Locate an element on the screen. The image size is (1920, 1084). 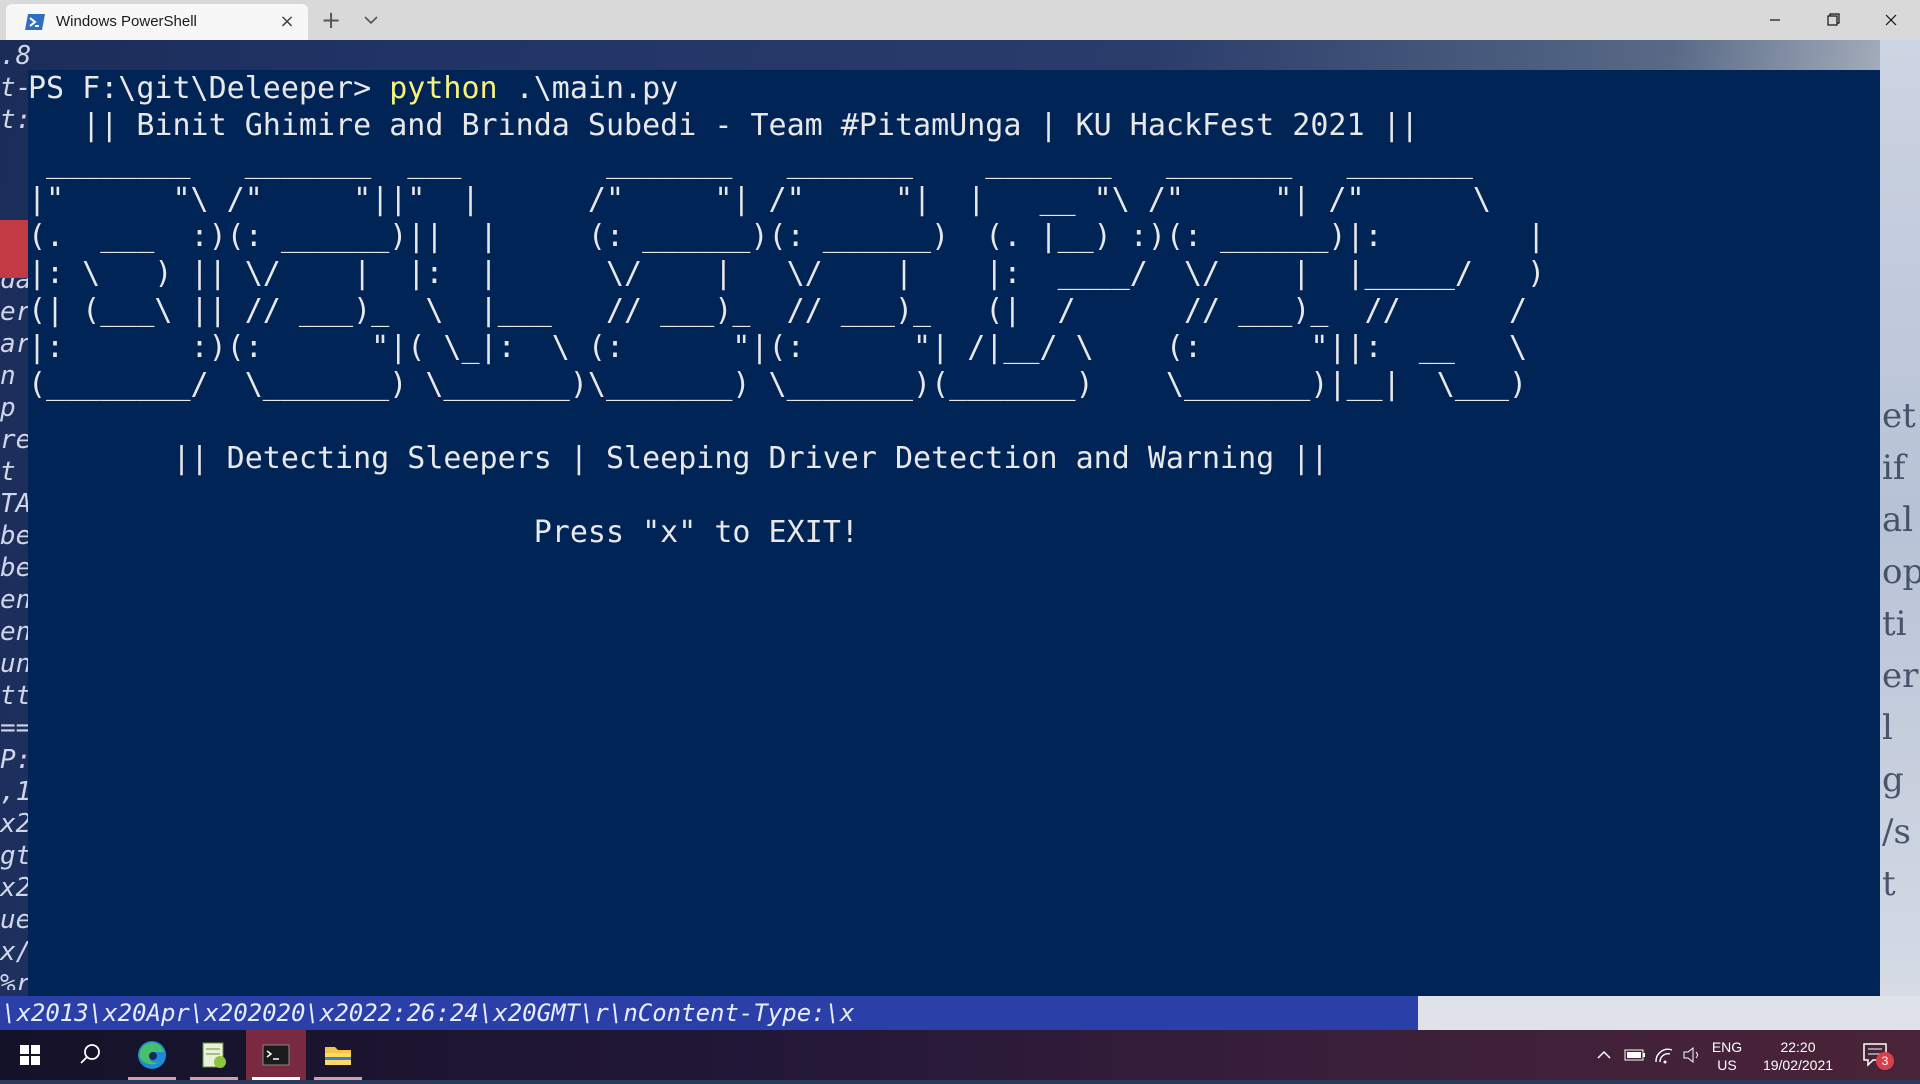
wifi-icon is located at coordinates (1665, 1055).